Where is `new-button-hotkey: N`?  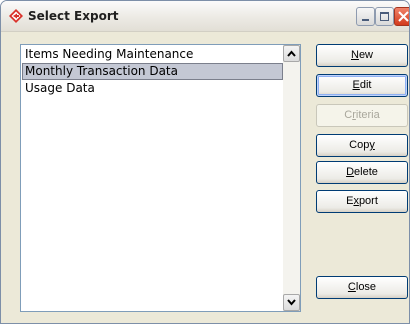
new-button-hotkey: N is located at coordinates (354, 55).